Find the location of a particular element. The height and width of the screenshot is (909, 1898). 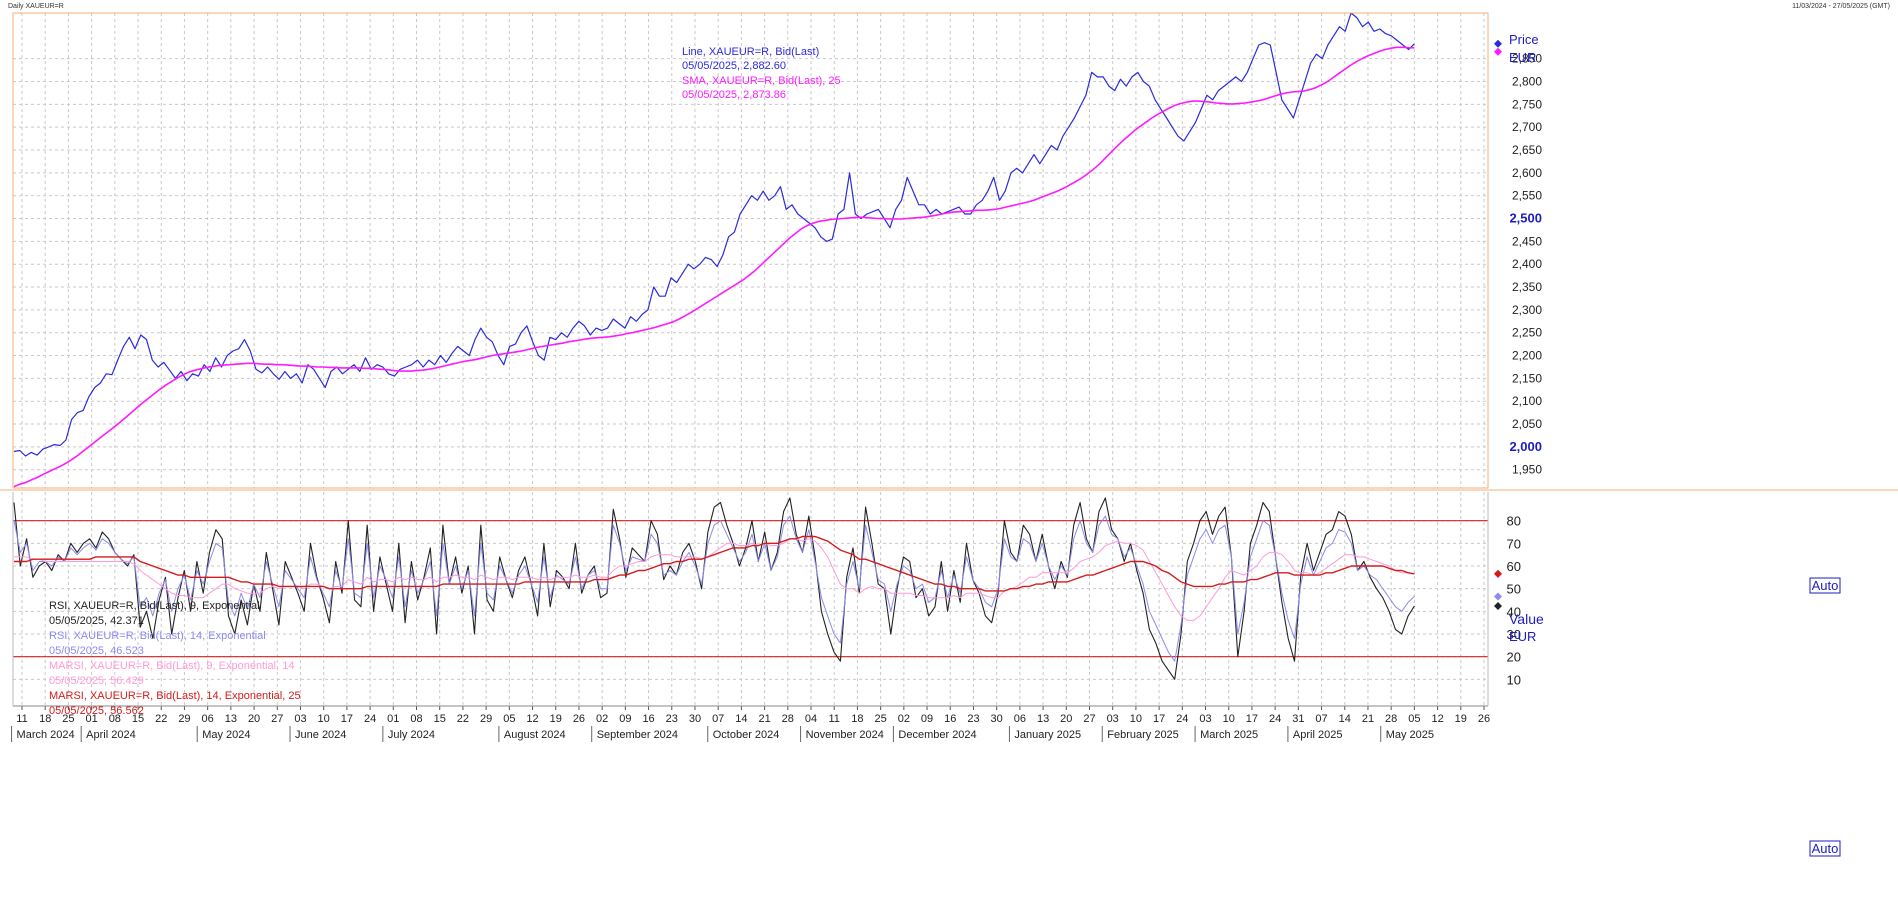

x-day-label: 11 is located at coordinates (21, 719).